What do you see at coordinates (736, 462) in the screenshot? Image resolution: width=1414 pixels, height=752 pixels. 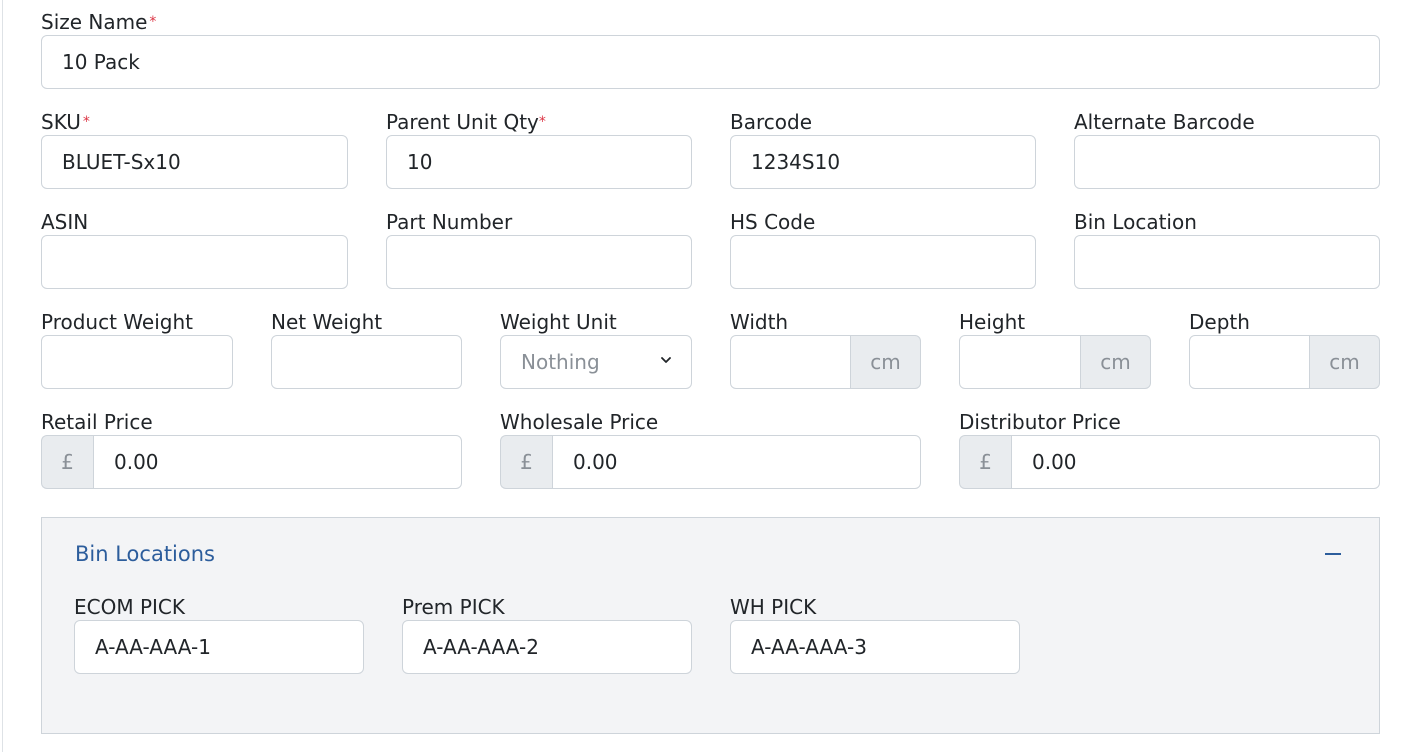 I see `wholesale-price-input: 0.00` at bounding box center [736, 462].